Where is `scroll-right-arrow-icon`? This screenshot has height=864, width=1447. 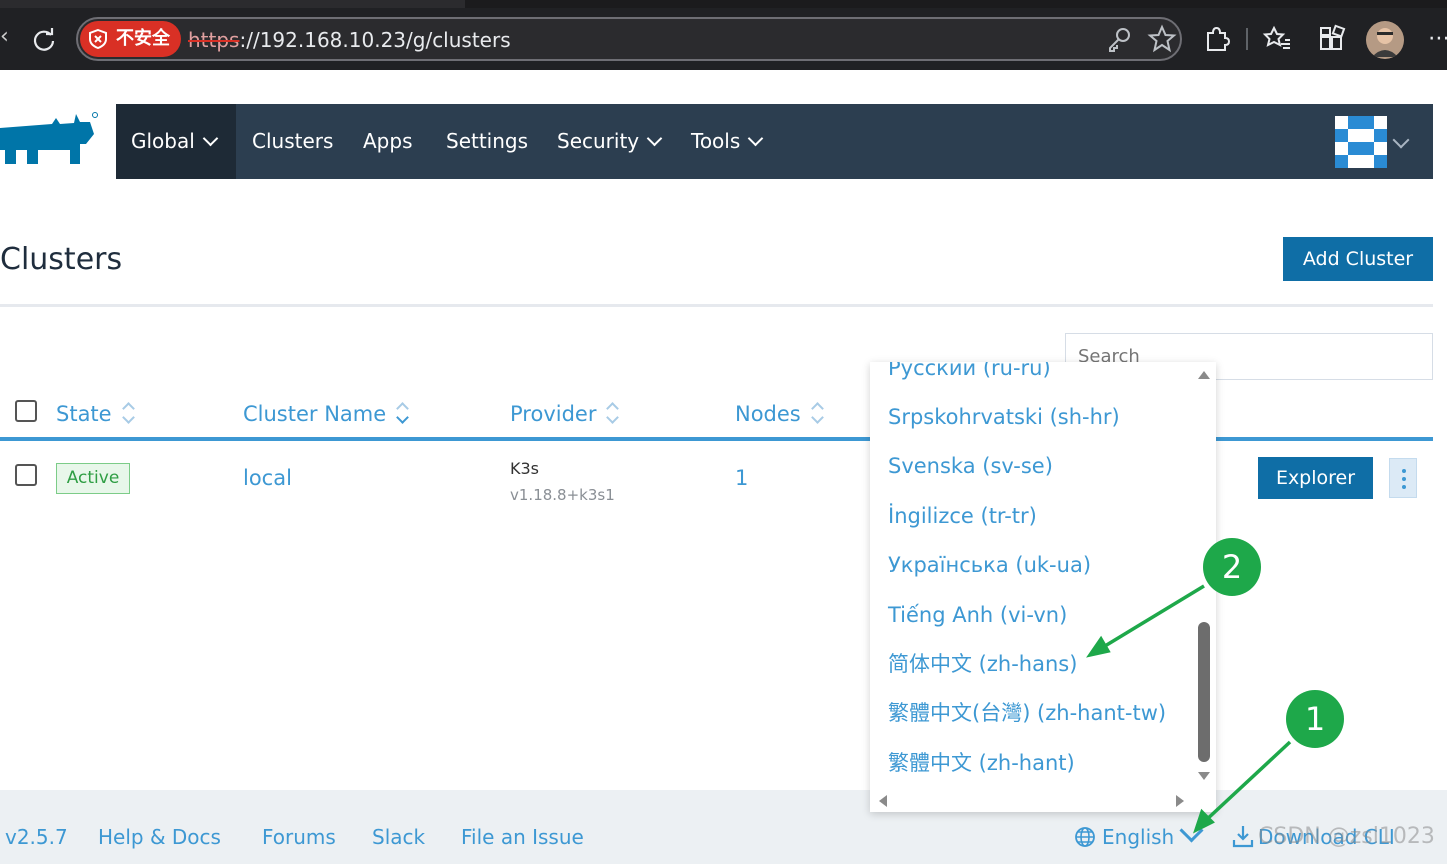 scroll-right-arrow-icon is located at coordinates (1180, 801).